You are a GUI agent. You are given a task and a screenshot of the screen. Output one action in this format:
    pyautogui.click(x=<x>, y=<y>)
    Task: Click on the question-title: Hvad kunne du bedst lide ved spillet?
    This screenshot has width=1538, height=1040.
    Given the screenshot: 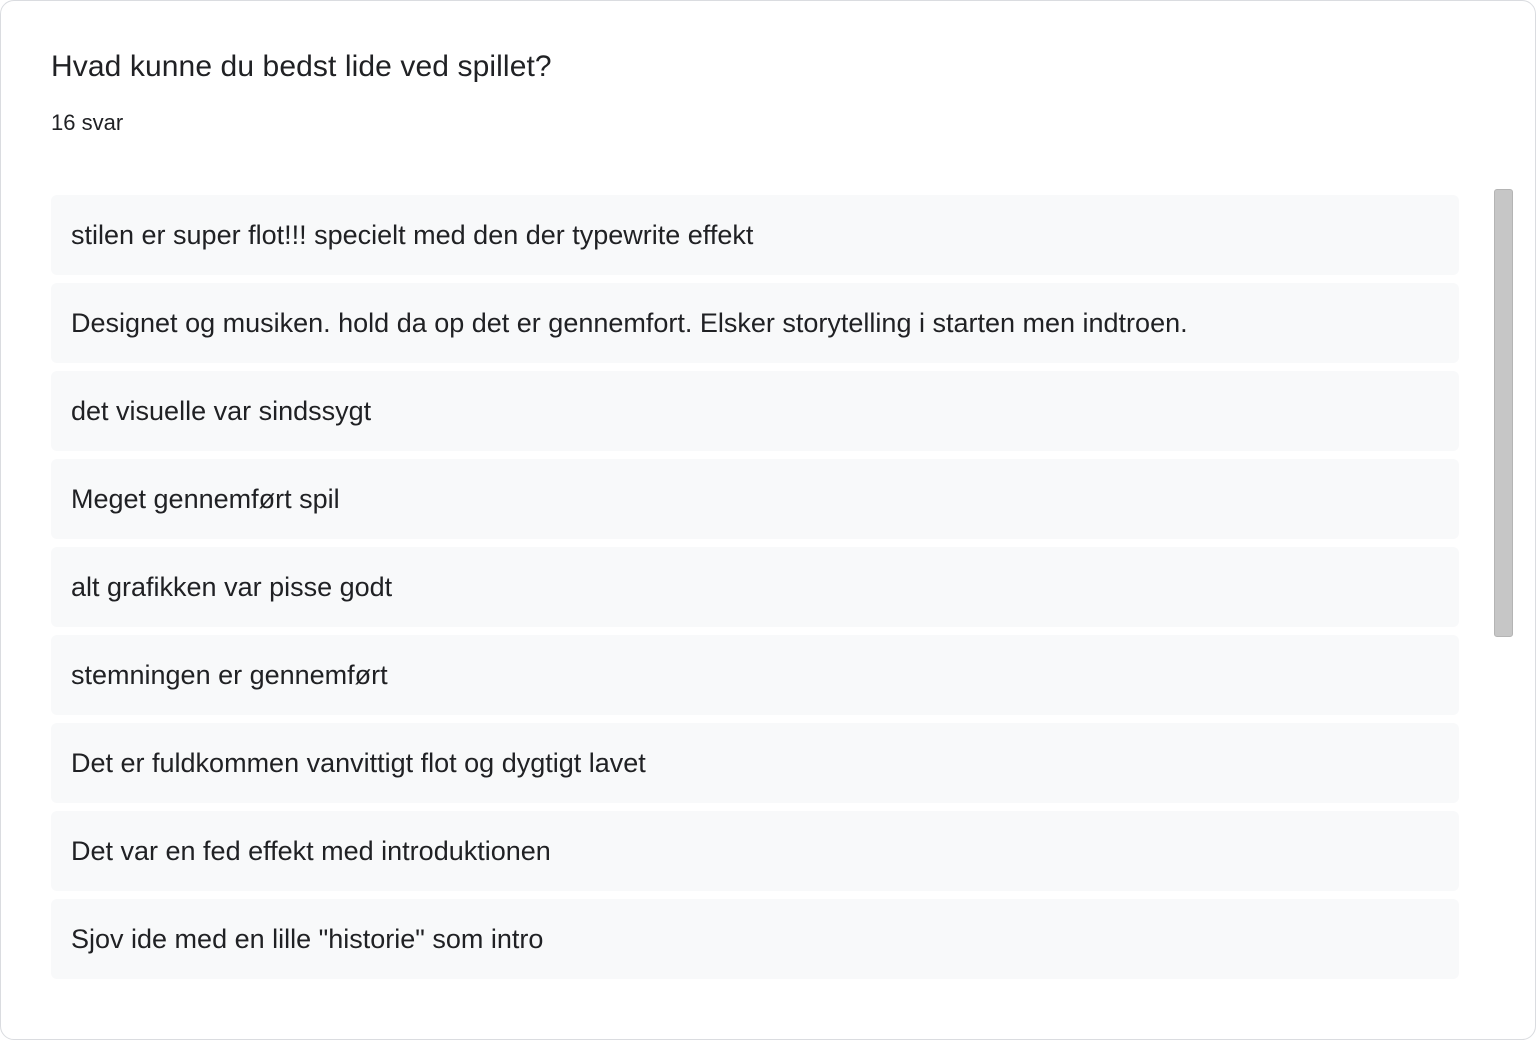 What is the action you would take?
    pyautogui.click(x=301, y=66)
    